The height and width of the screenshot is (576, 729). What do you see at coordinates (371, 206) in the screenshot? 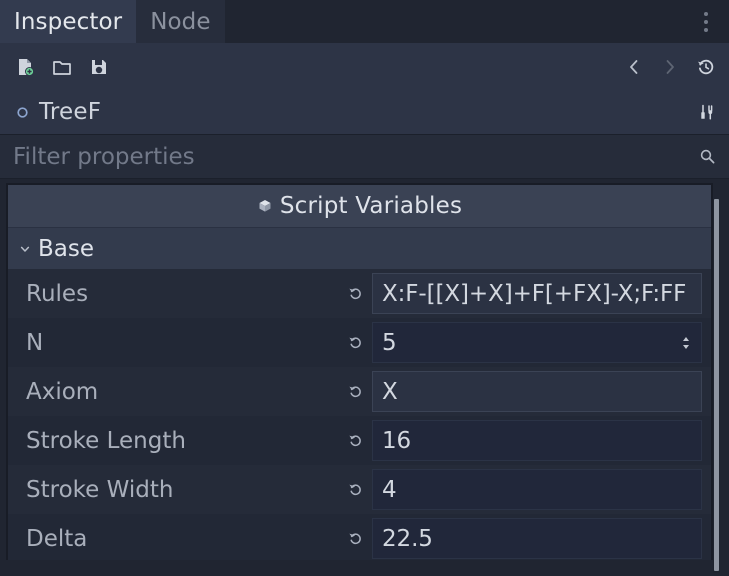
I see `category-title: Script Variables` at bounding box center [371, 206].